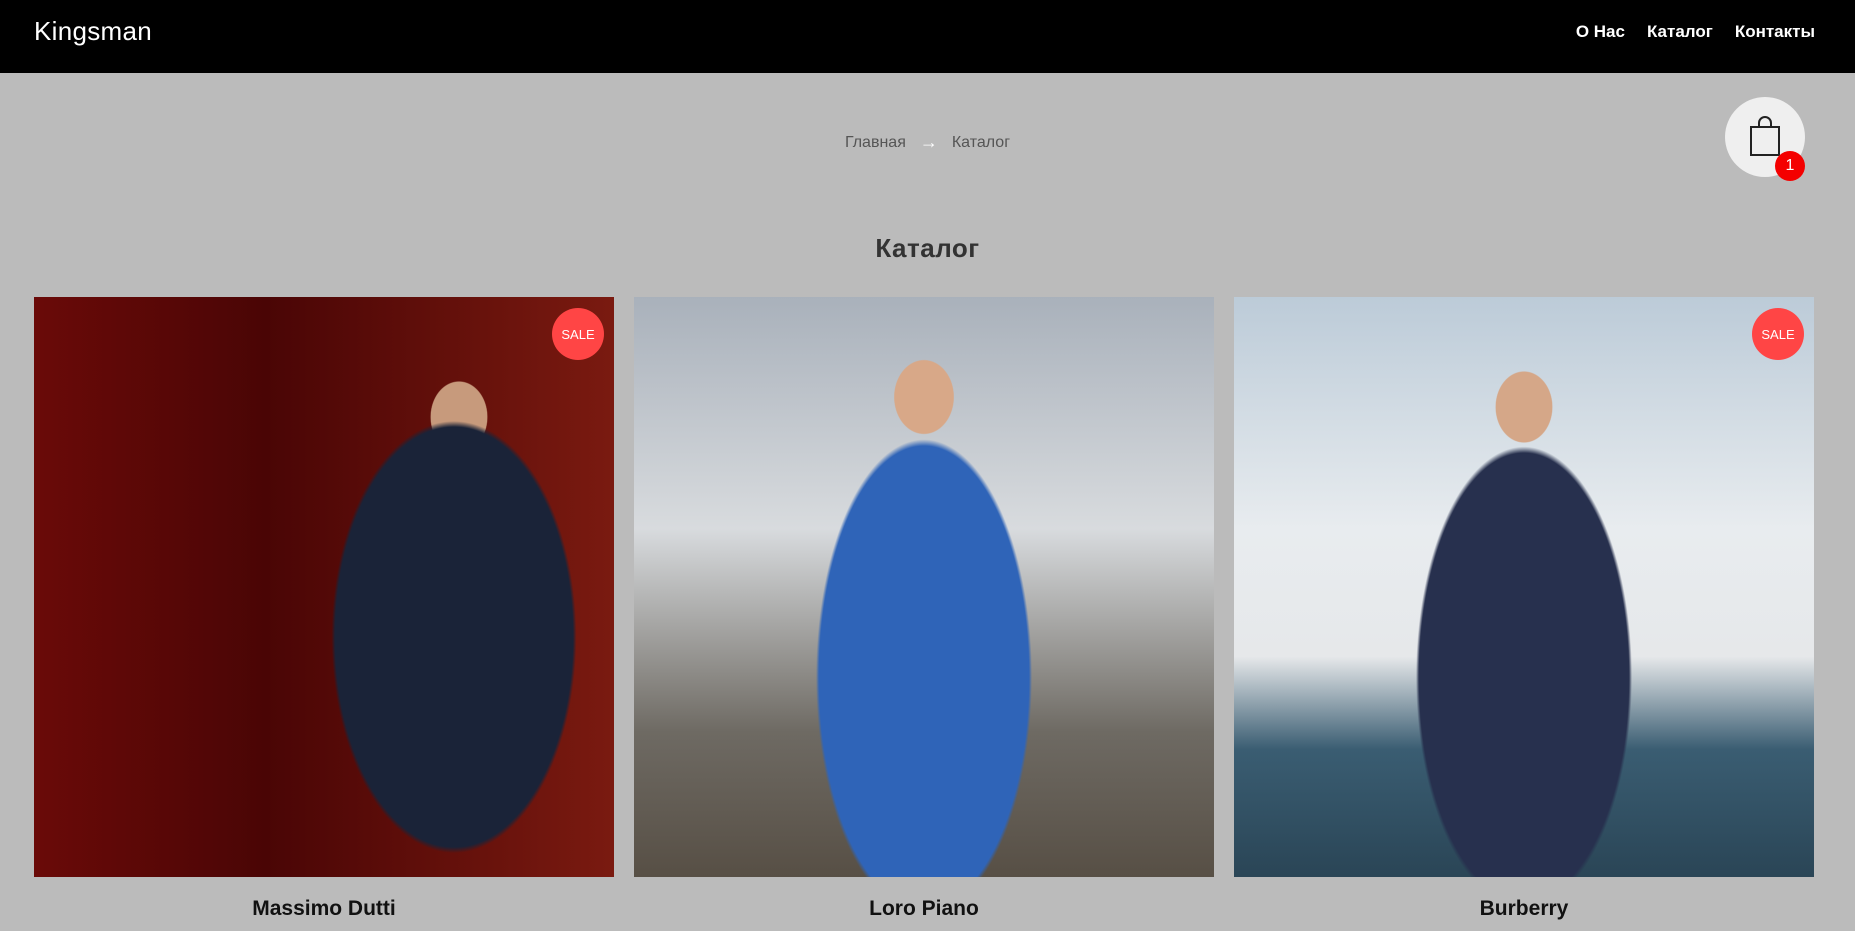 The width and height of the screenshot is (1855, 931). What do you see at coordinates (1790, 166) in the screenshot?
I see `cart-count-badge: 1` at bounding box center [1790, 166].